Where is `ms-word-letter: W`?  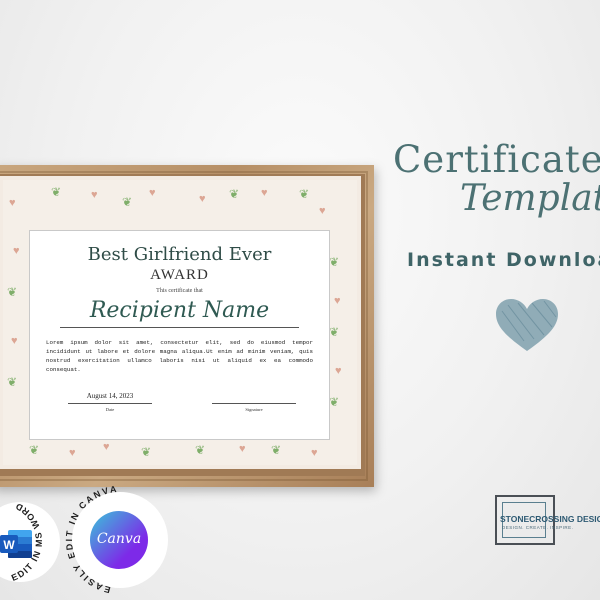
ms-word-letter: W is located at coordinates (9, 545).